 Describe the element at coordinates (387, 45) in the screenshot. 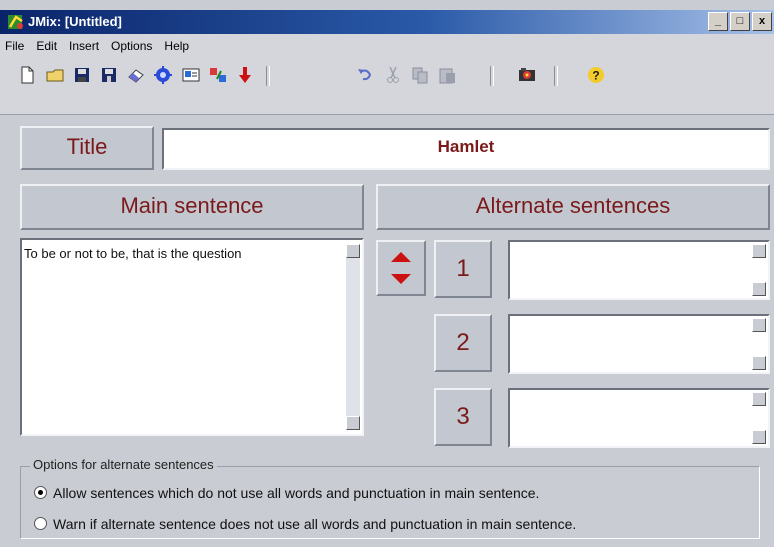

I see `menu-bar: File Edit Insert Options Help` at that location.